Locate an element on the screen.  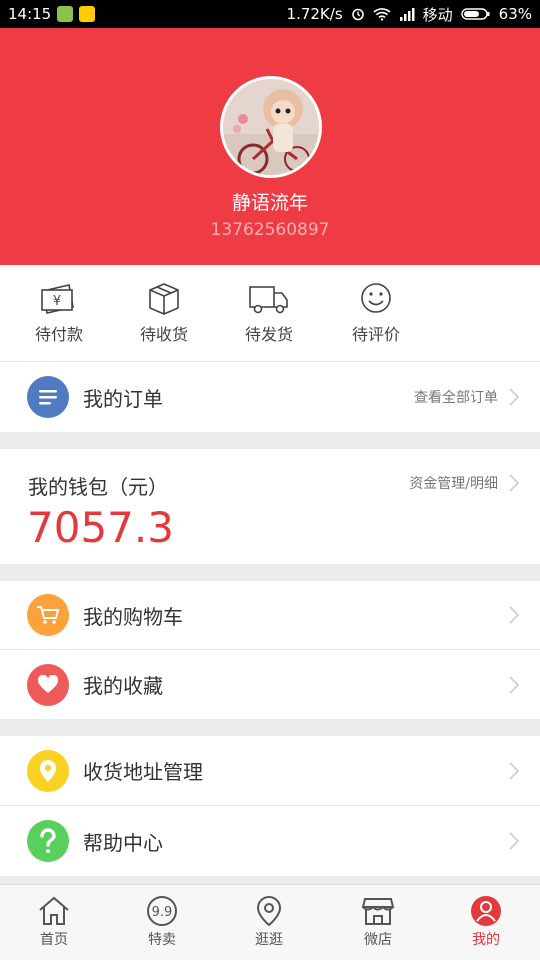
order-status-to-ship: 待发货 is located at coordinates (269, 313).